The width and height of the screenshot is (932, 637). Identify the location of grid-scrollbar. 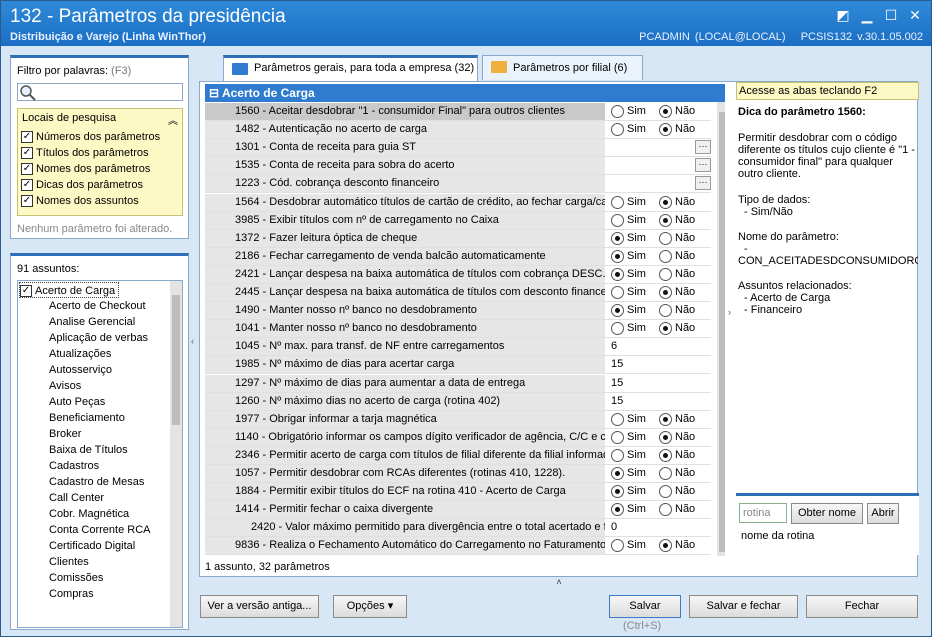
(721, 329).